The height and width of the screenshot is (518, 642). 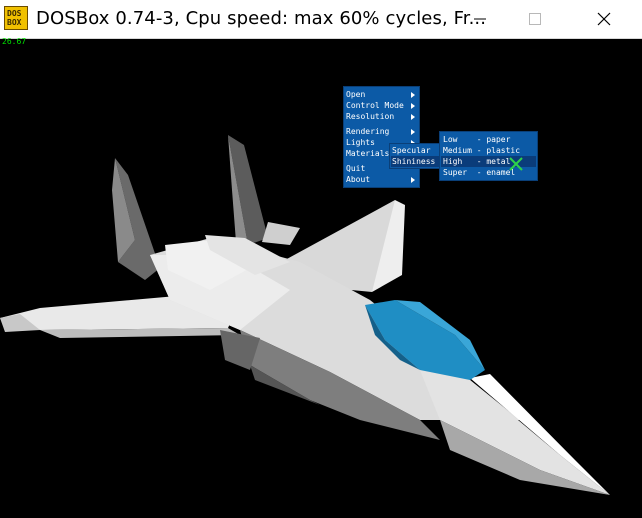 What do you see at coordinates (479, 172) in the screenshot?
I see `menu-item-super-enamel-label: Super - enamel` at bounding box center [479, 172].